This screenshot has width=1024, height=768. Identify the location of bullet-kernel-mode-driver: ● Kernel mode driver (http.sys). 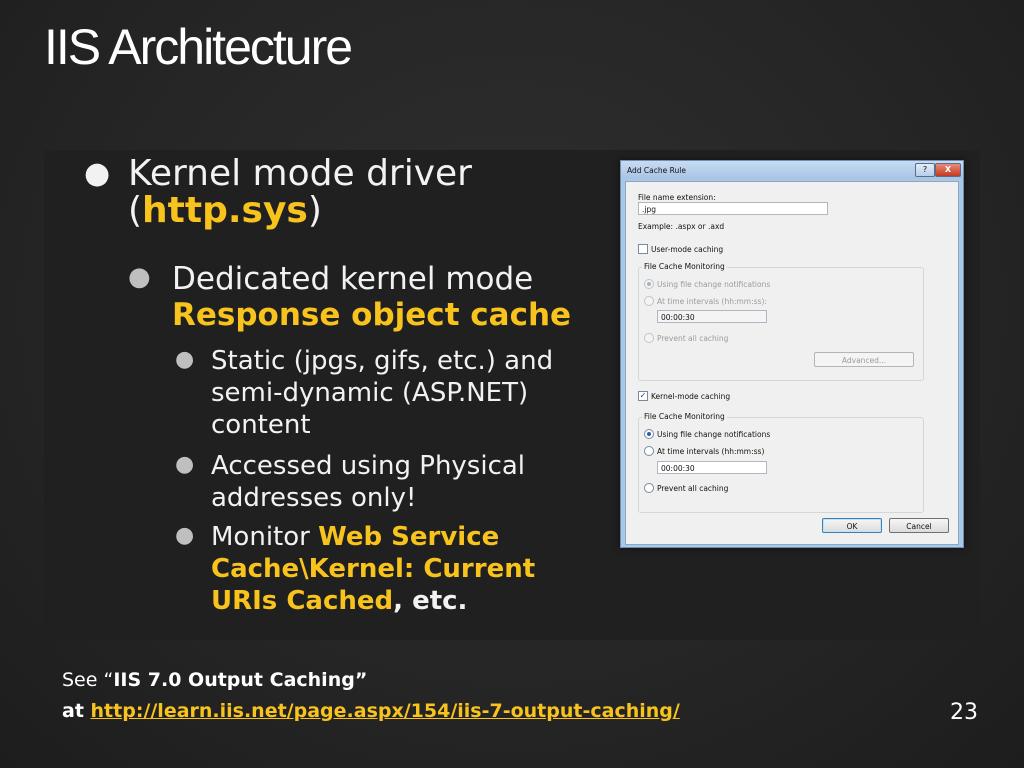
(278, 192).